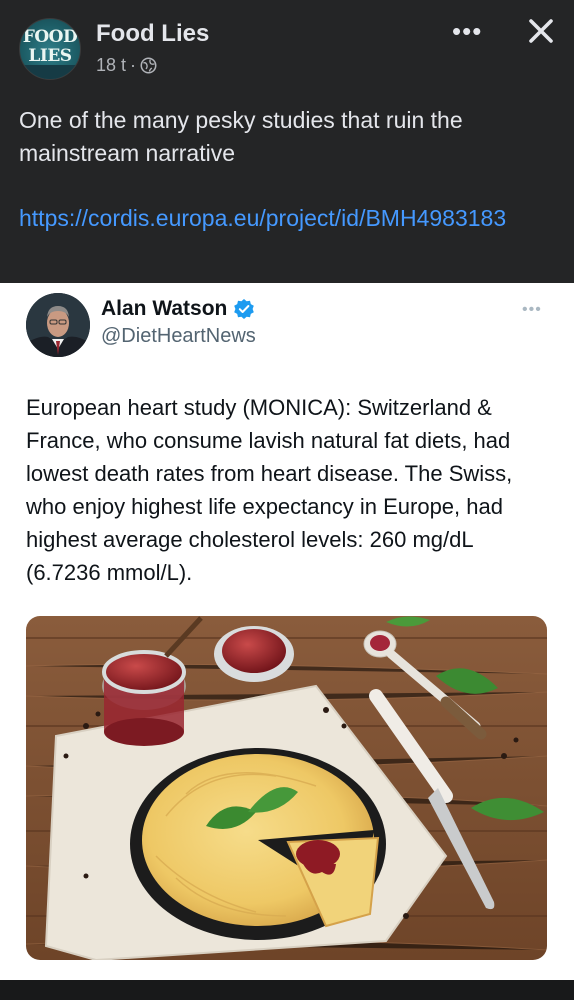  What do you see at coordinates (50, 37) in the screenshot?
I see `avatar-text-line1: FOOD` at bounding box center [50, 37].